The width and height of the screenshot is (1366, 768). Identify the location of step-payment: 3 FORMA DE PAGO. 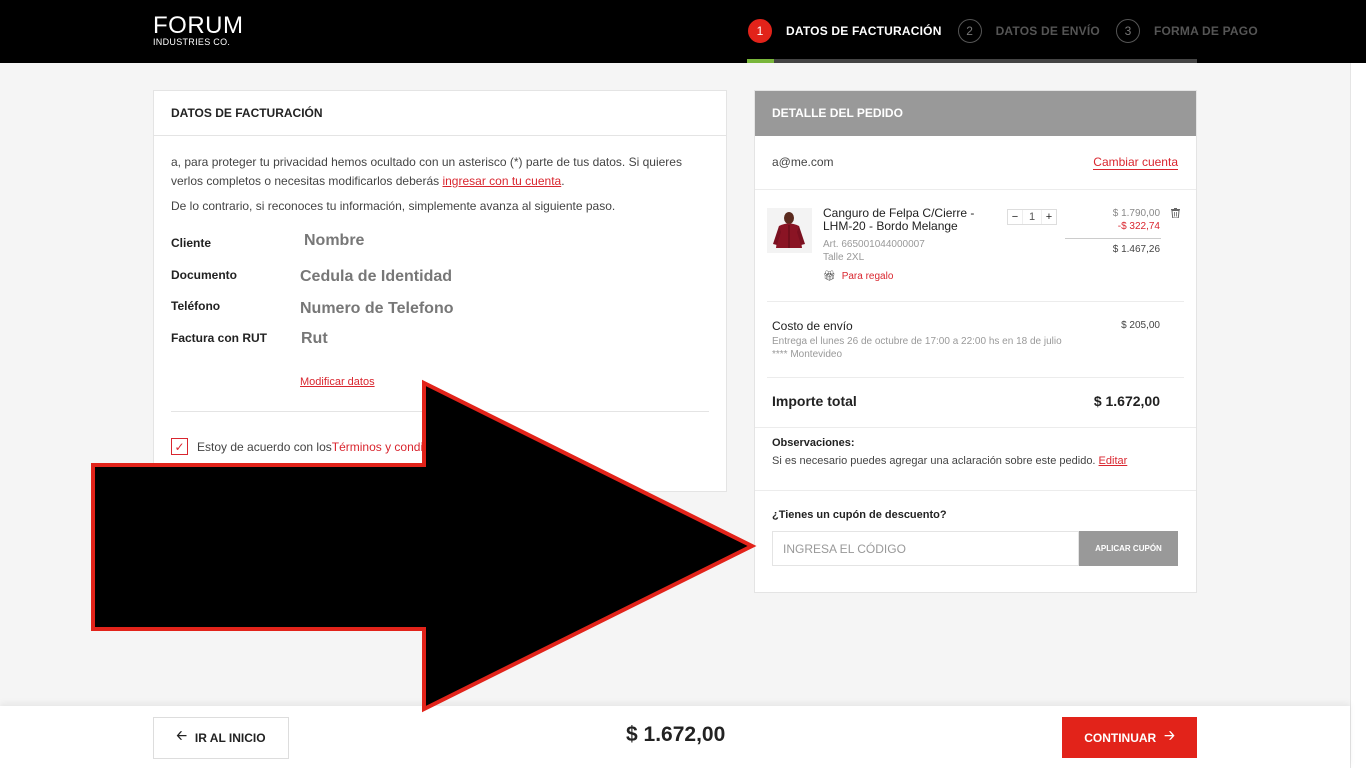
(1186, 31).